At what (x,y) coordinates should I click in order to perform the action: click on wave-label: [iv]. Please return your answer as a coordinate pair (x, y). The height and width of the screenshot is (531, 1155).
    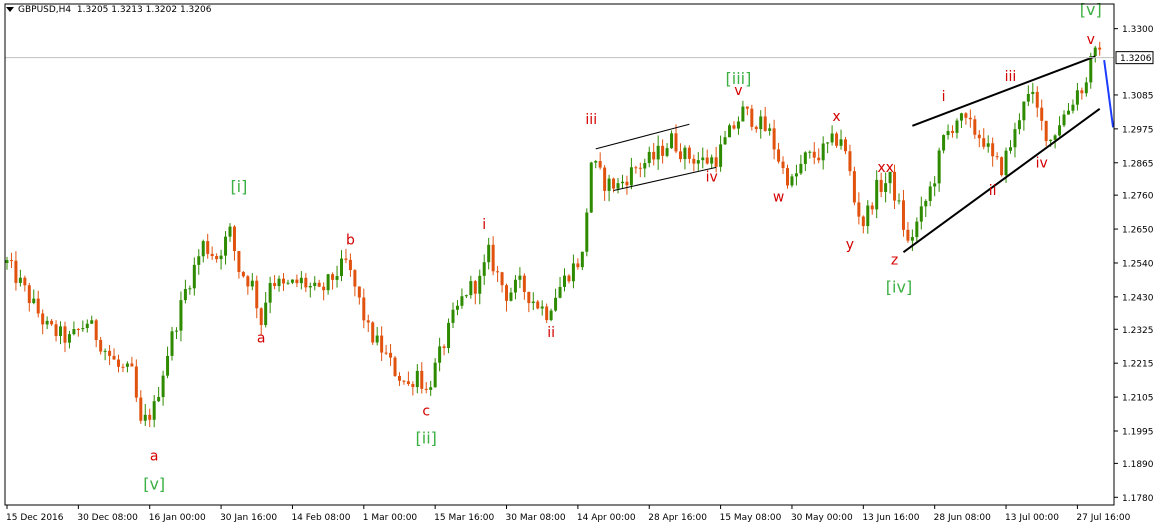
    Looking at the image, I should click on (899, 286).